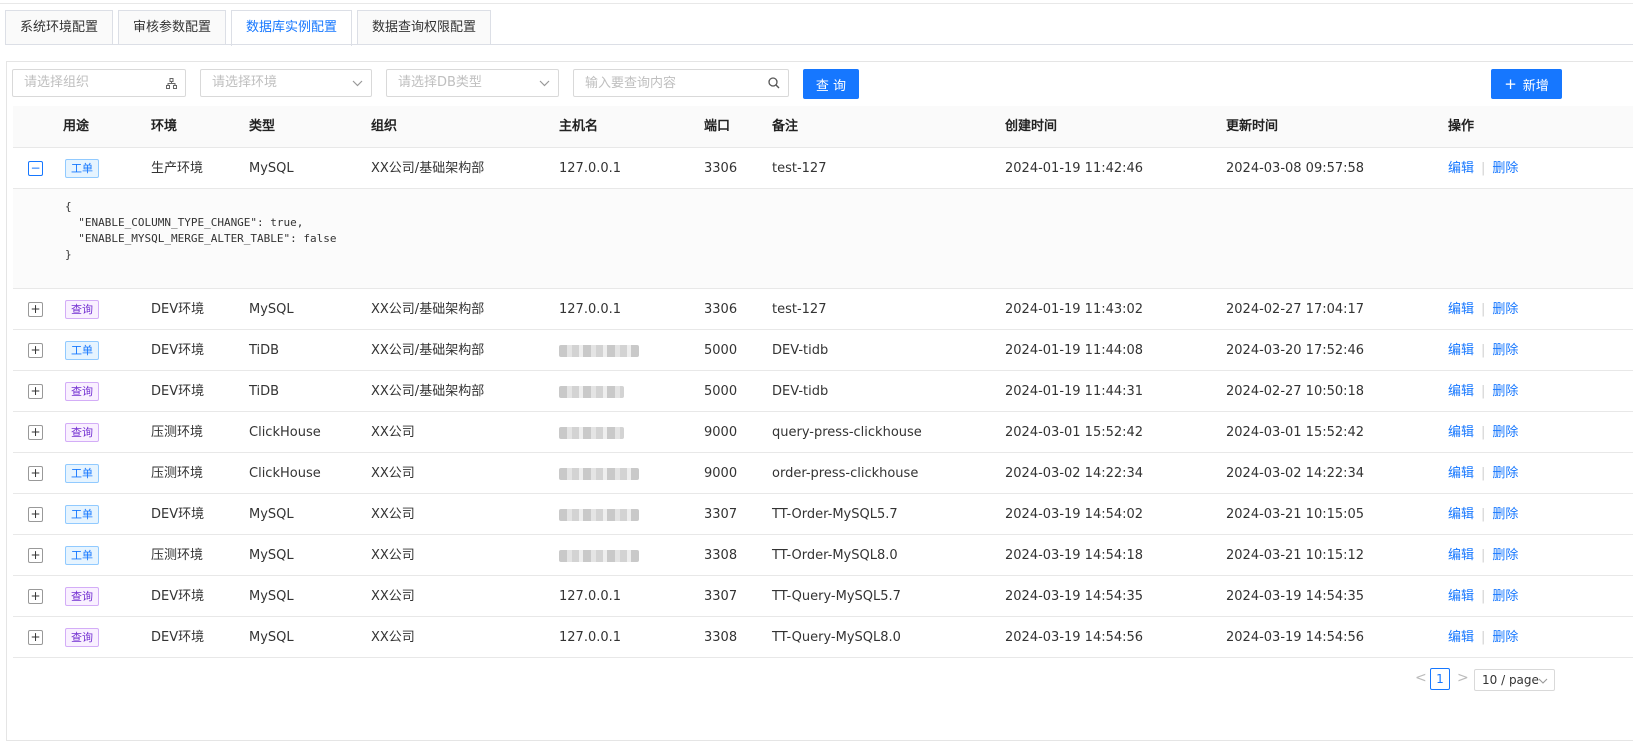 The width and height of the screenshot is (1633, 741). I want to click on env-select-placeholder: 请选择环境, so click(245, 82).